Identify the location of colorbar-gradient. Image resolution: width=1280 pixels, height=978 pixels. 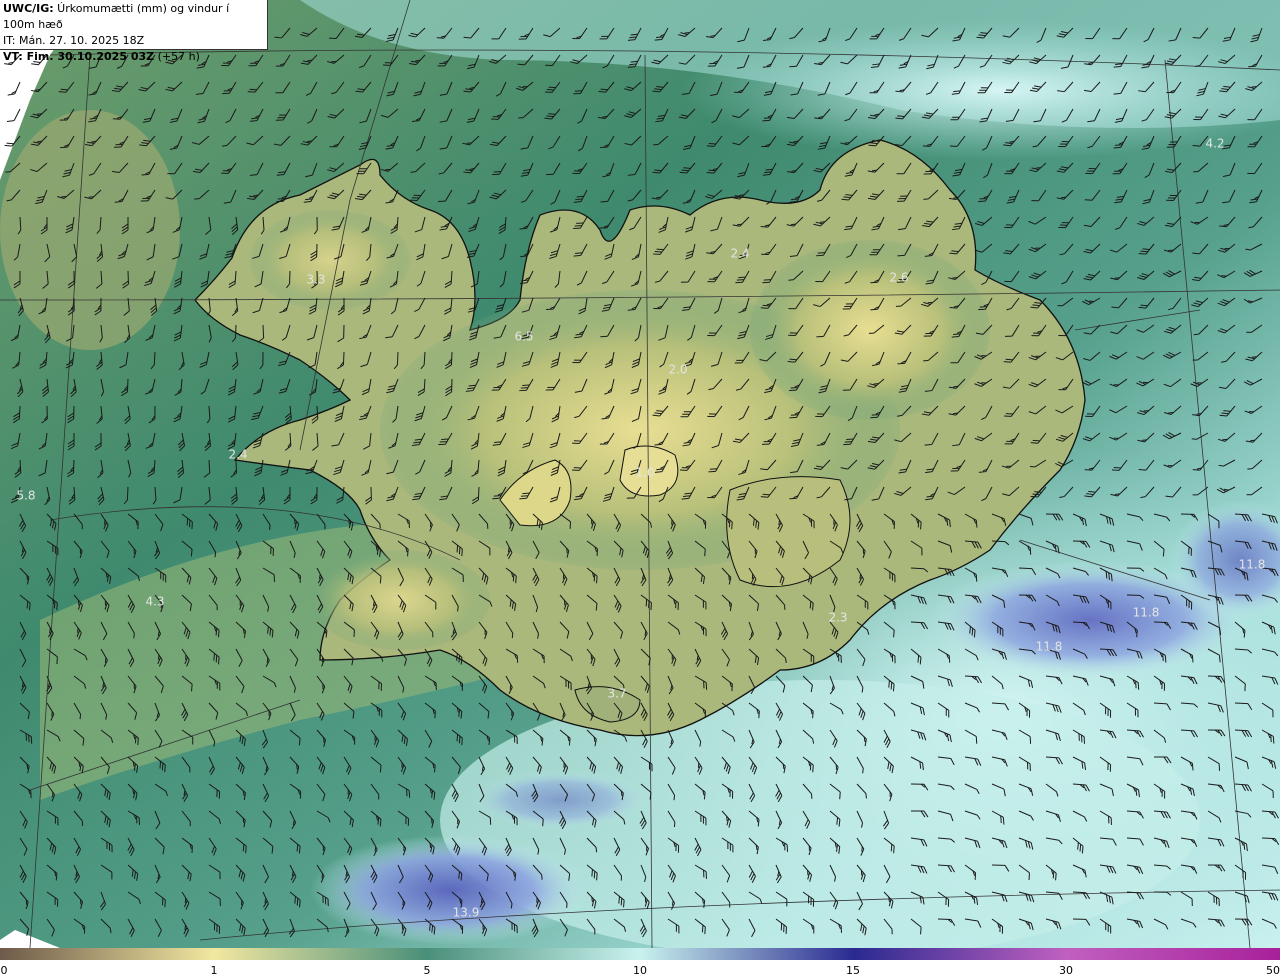
(640, 954).